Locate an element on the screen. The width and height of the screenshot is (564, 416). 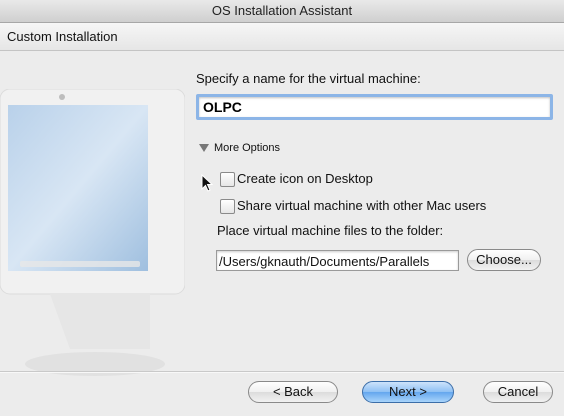
camera-dot is located at coordinates (62, 97).